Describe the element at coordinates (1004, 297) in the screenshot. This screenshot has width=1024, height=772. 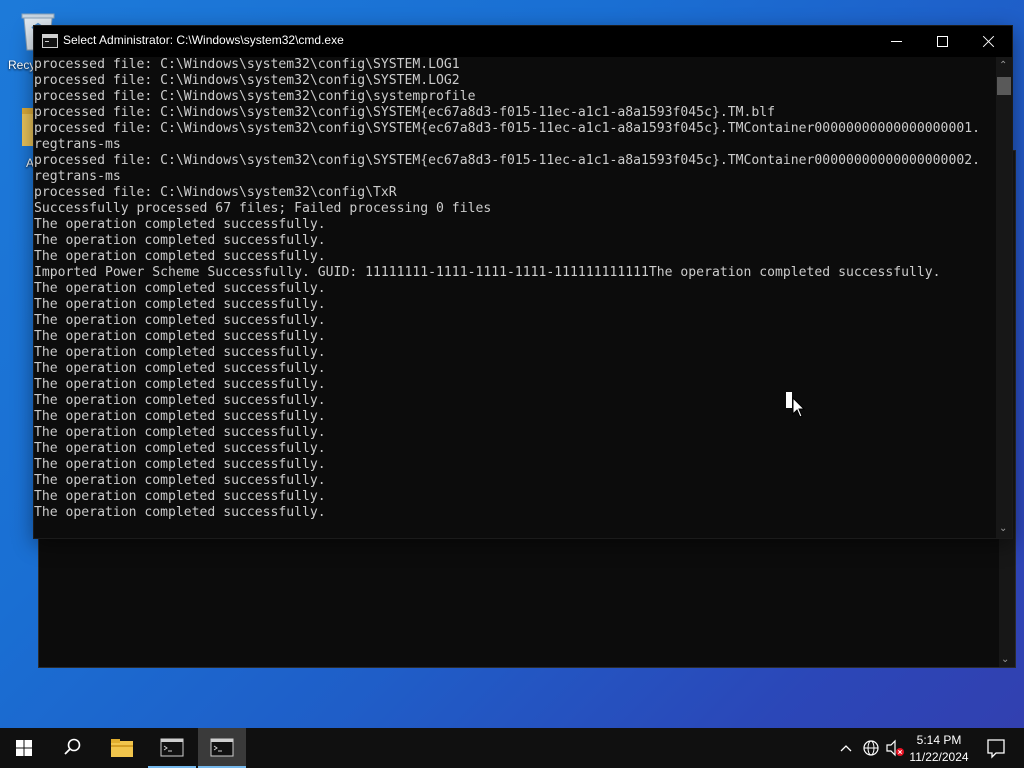
I see `console-scrollbar: ⌃ ⌄` at that location.